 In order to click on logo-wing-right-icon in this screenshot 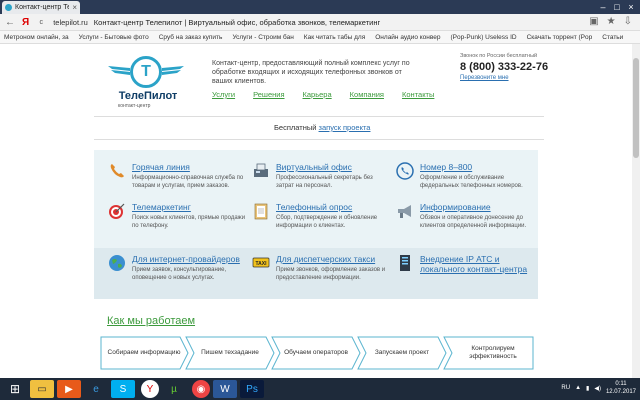, I will do `click(173, 70)`.